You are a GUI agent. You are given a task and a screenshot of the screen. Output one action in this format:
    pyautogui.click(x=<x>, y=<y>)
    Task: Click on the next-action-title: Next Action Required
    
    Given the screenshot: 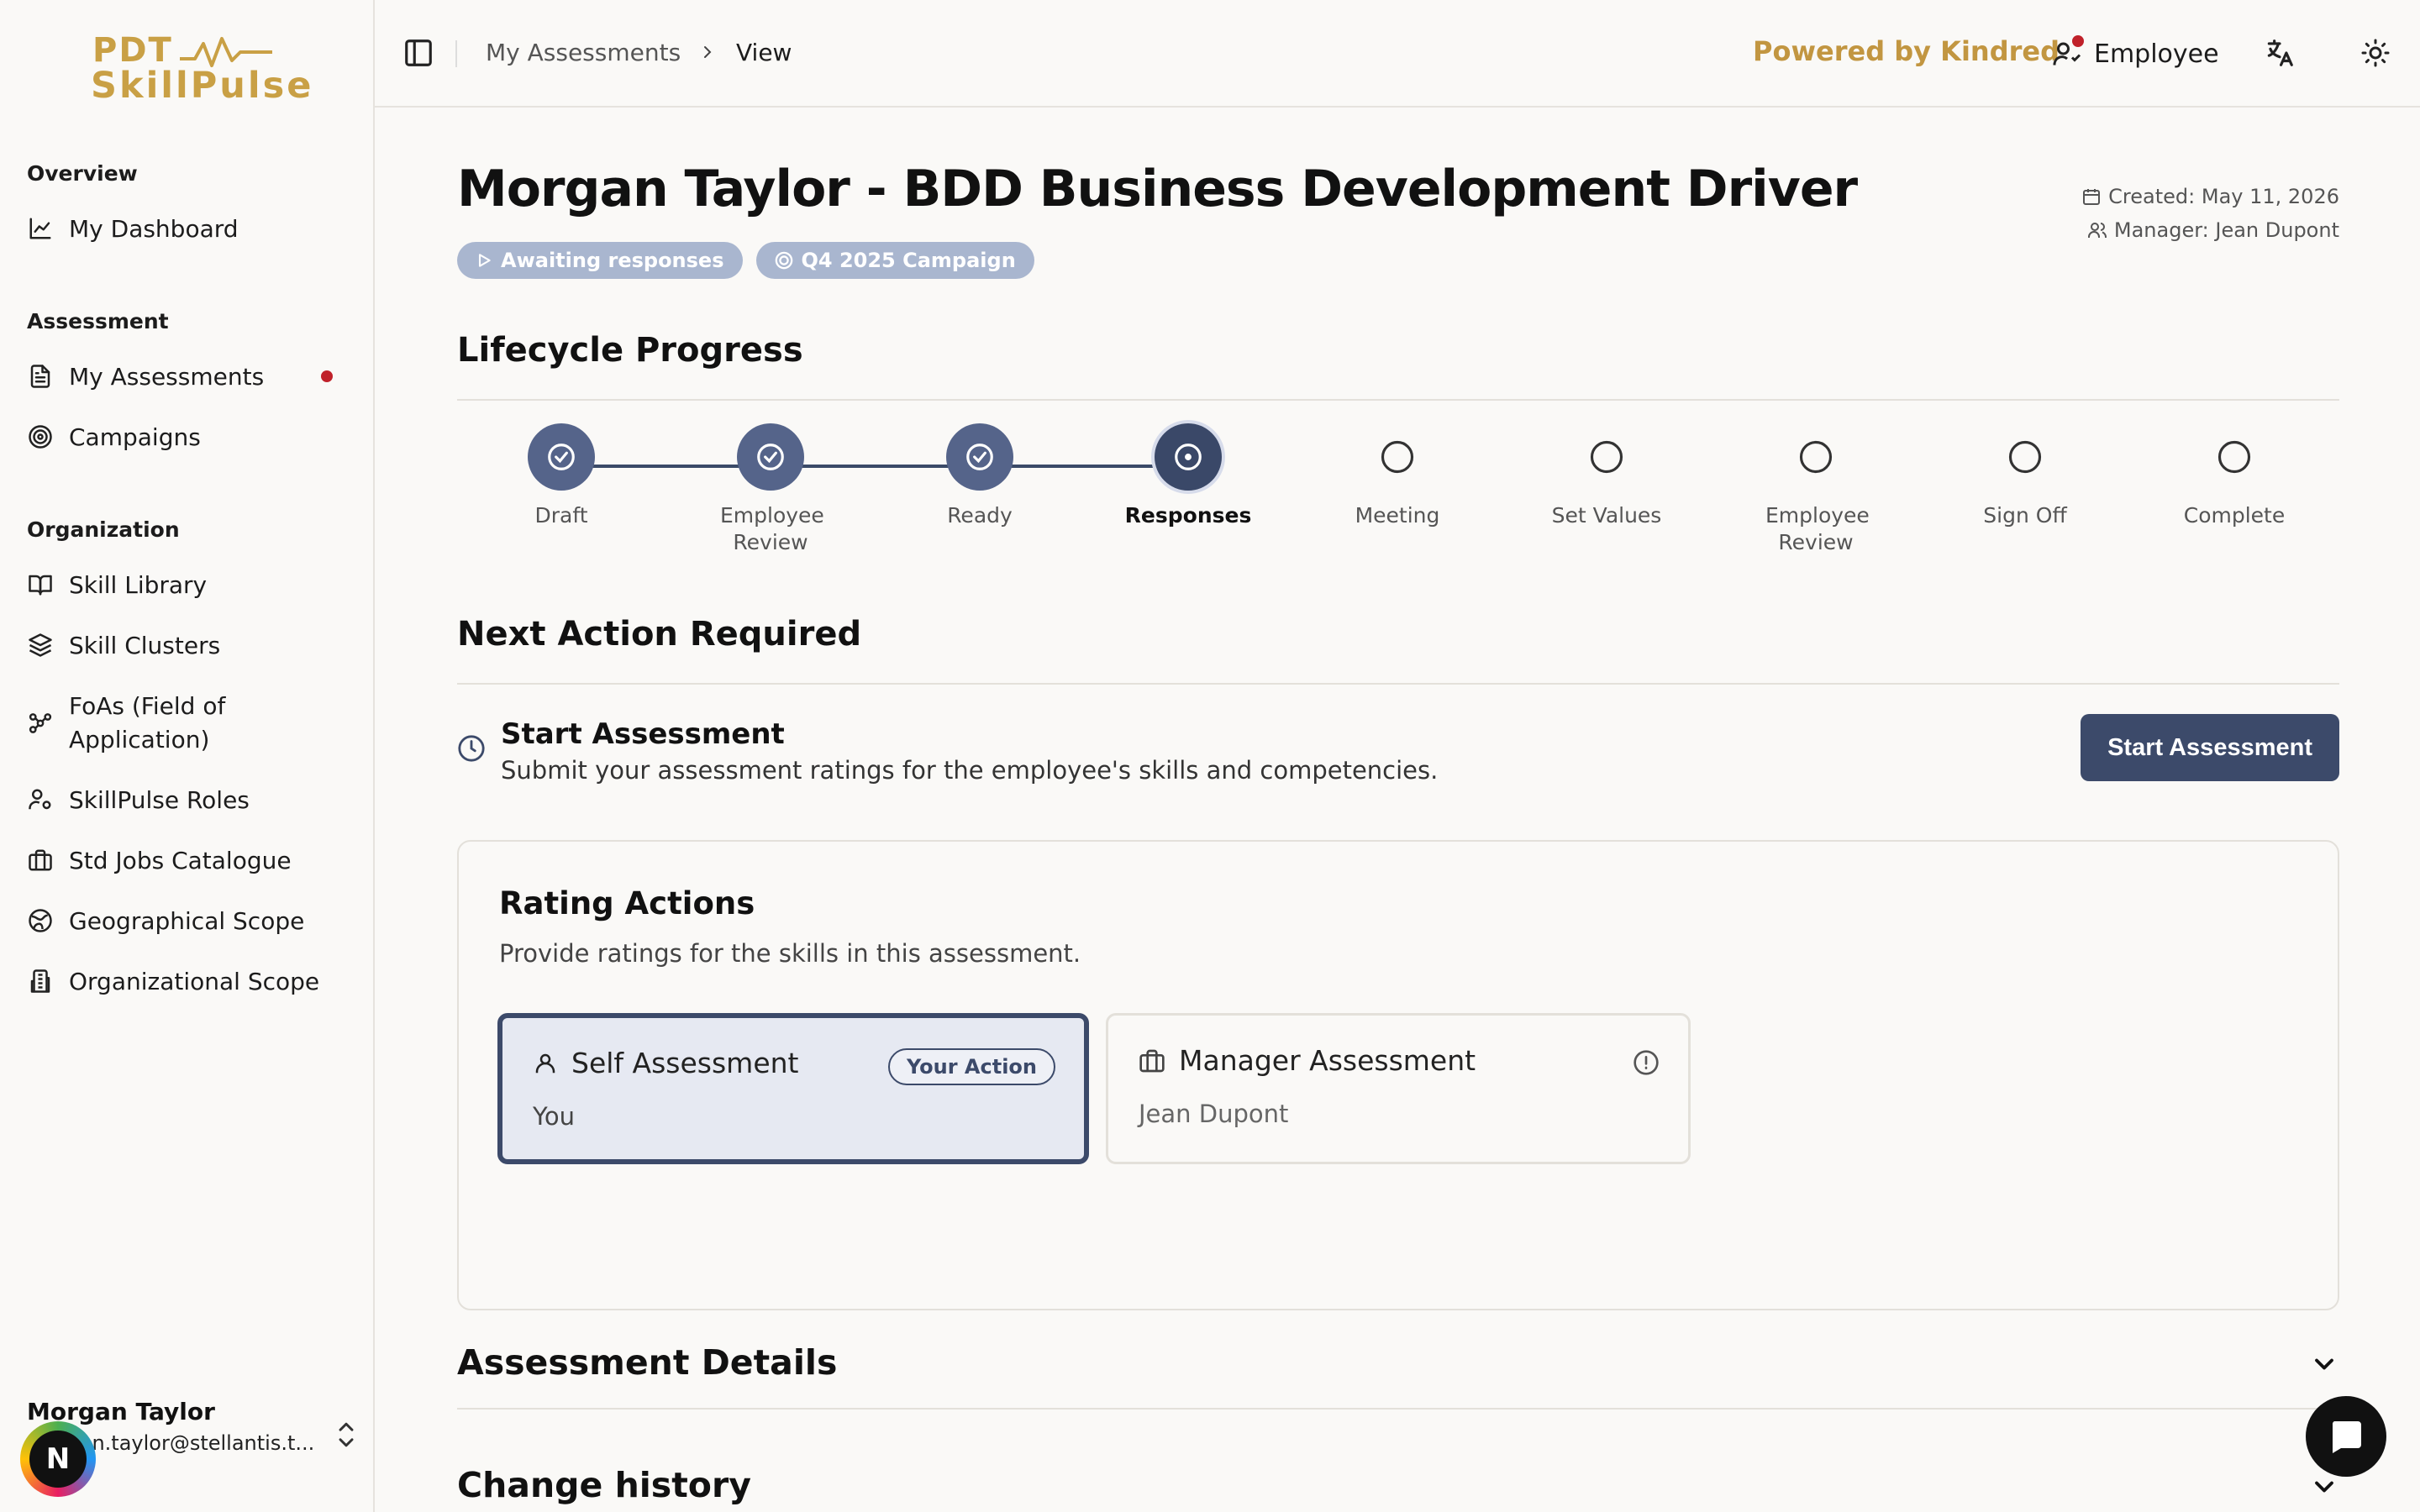 What is the action you would take?
    pyautogui.click(x=659, y=634)
    